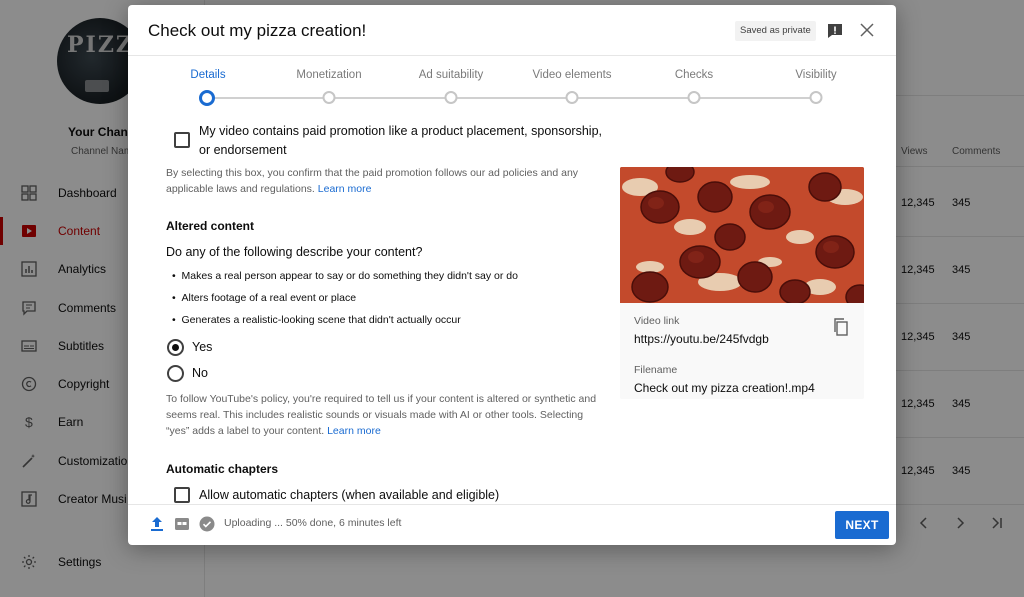 This screenshot has height=597, width=1024. Describe the element at coordinates (182, 526) in the screenshot. I see `hd-processing-icon` at that location.